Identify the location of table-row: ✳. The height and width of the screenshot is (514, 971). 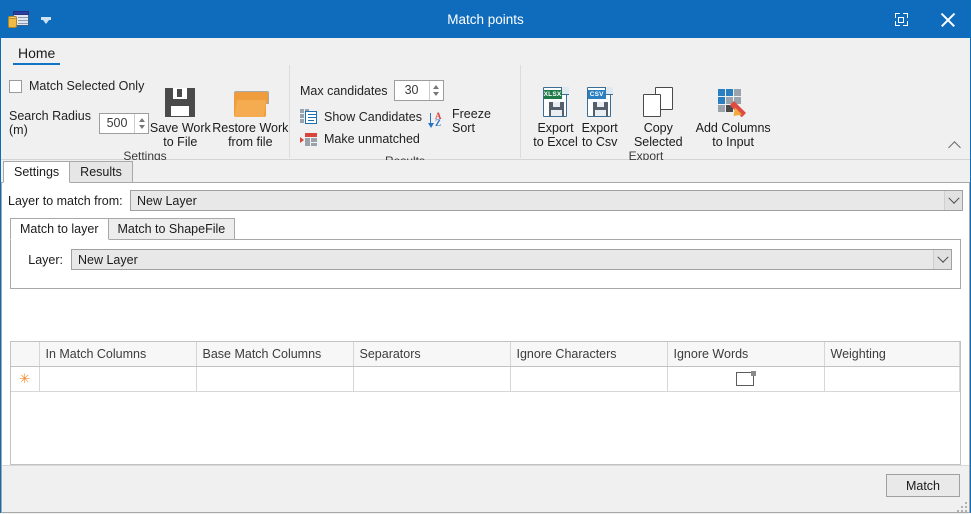
(485, 379).